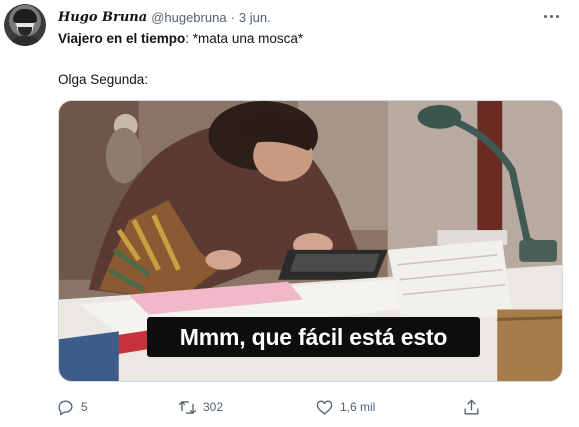  I want to click on display-name: Hugo Bruna, so click(102, 17).